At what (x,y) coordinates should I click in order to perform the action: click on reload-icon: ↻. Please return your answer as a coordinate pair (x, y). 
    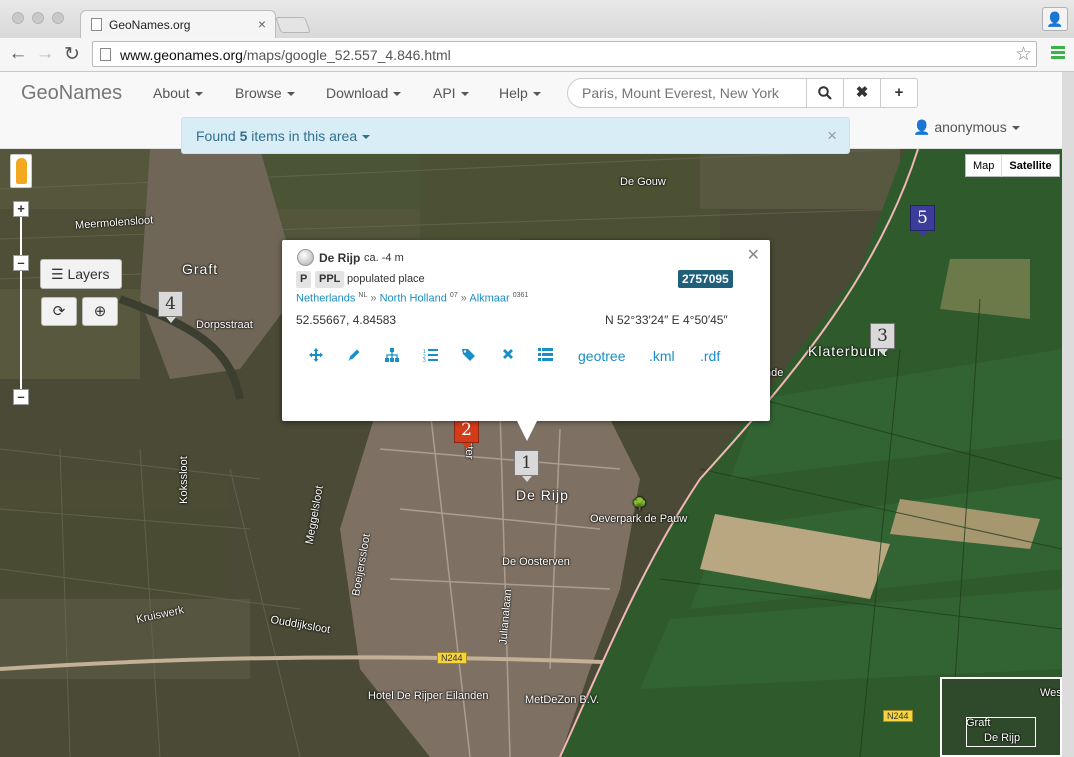
    Looking at the image, I should click on (72, 54).